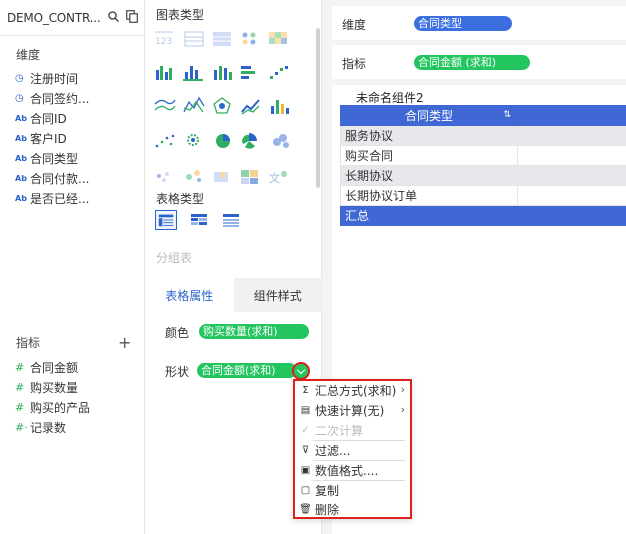  I want to click on cross-table-icon, so click(194, 39).